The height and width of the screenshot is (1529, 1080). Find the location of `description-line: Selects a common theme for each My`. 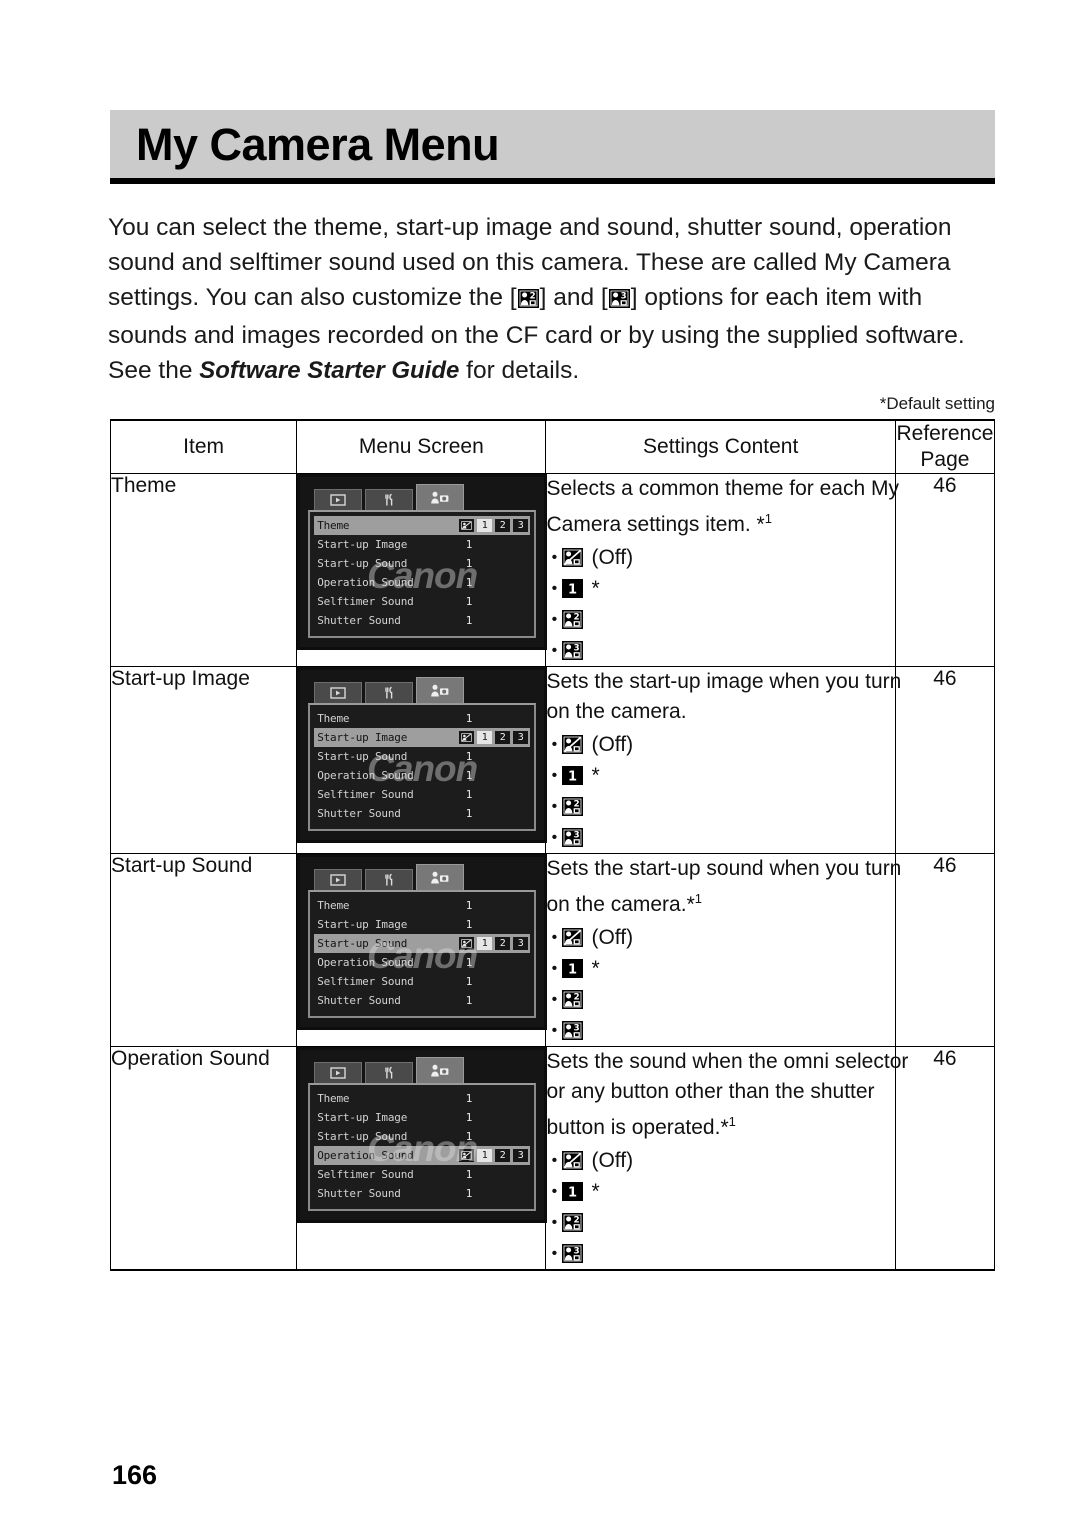

description-line: Selects a common theme for each My is located at coordinates (722, 488).